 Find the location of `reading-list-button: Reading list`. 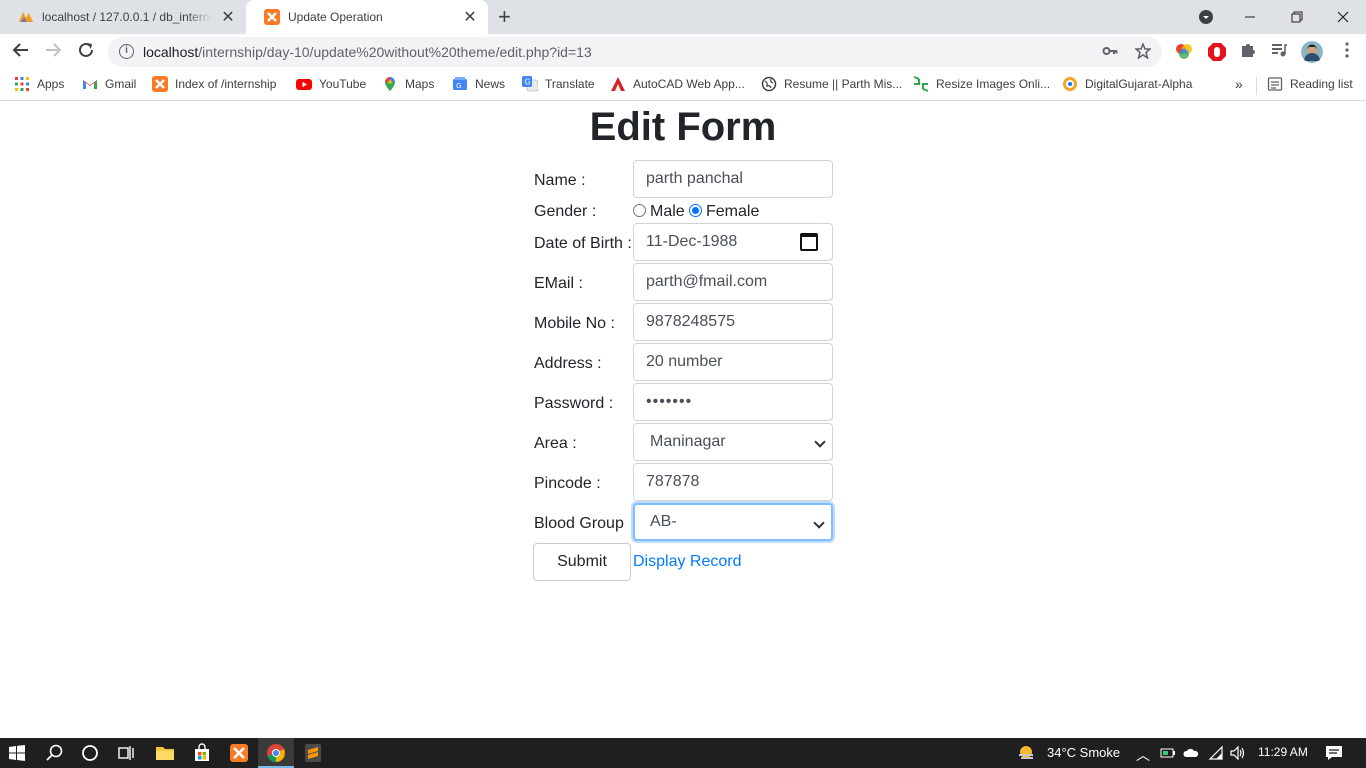

reading-list-button: Reading list is located at coordinates (1310, 84).